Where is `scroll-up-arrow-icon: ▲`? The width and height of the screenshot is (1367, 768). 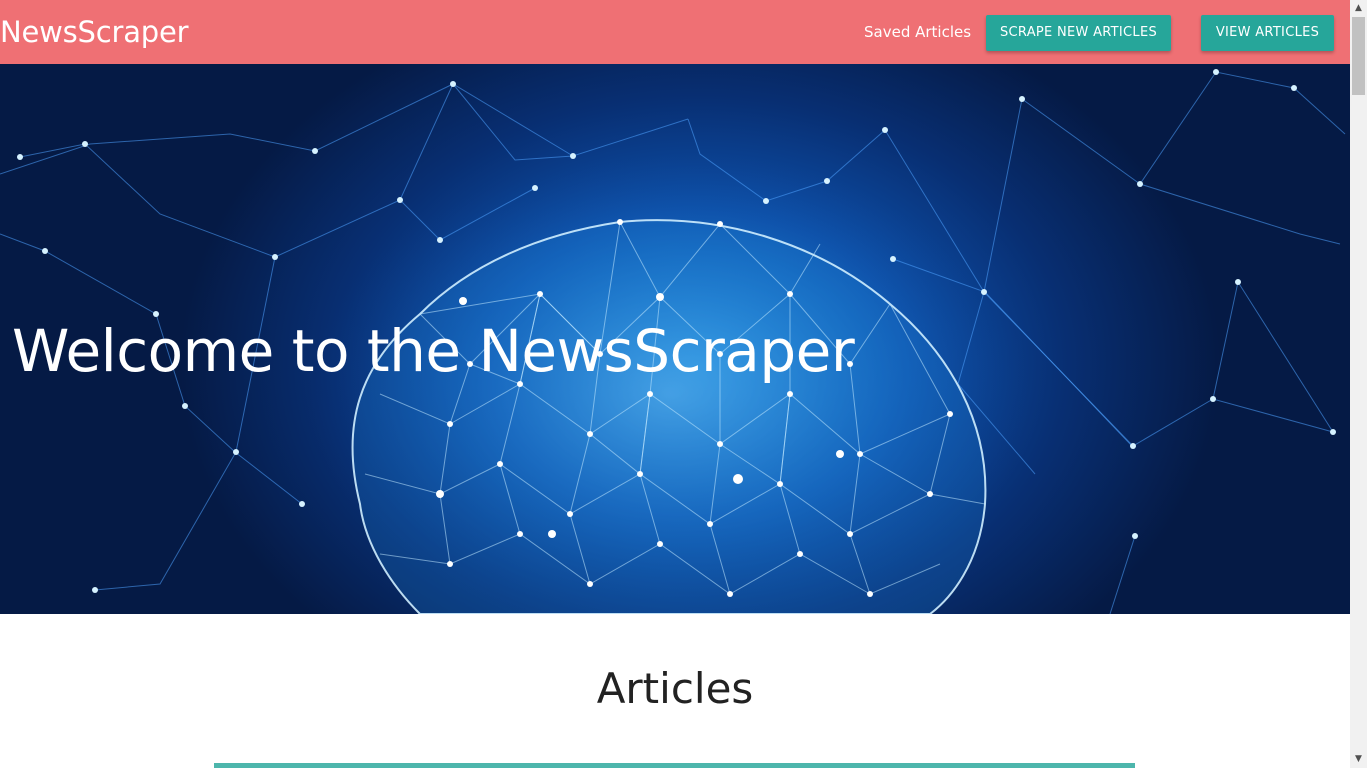 scroll-up-arrow-icon: ▲ is located at coordinates (1358, 8).